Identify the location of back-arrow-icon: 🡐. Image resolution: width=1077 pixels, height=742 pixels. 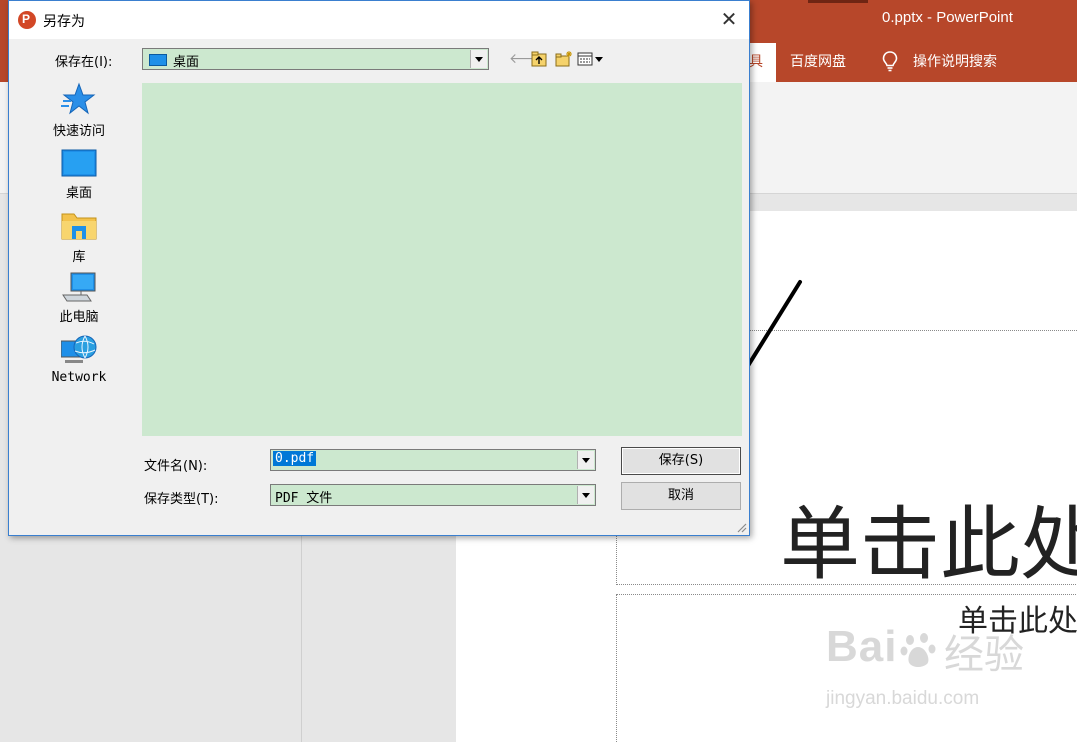
(528, 59).